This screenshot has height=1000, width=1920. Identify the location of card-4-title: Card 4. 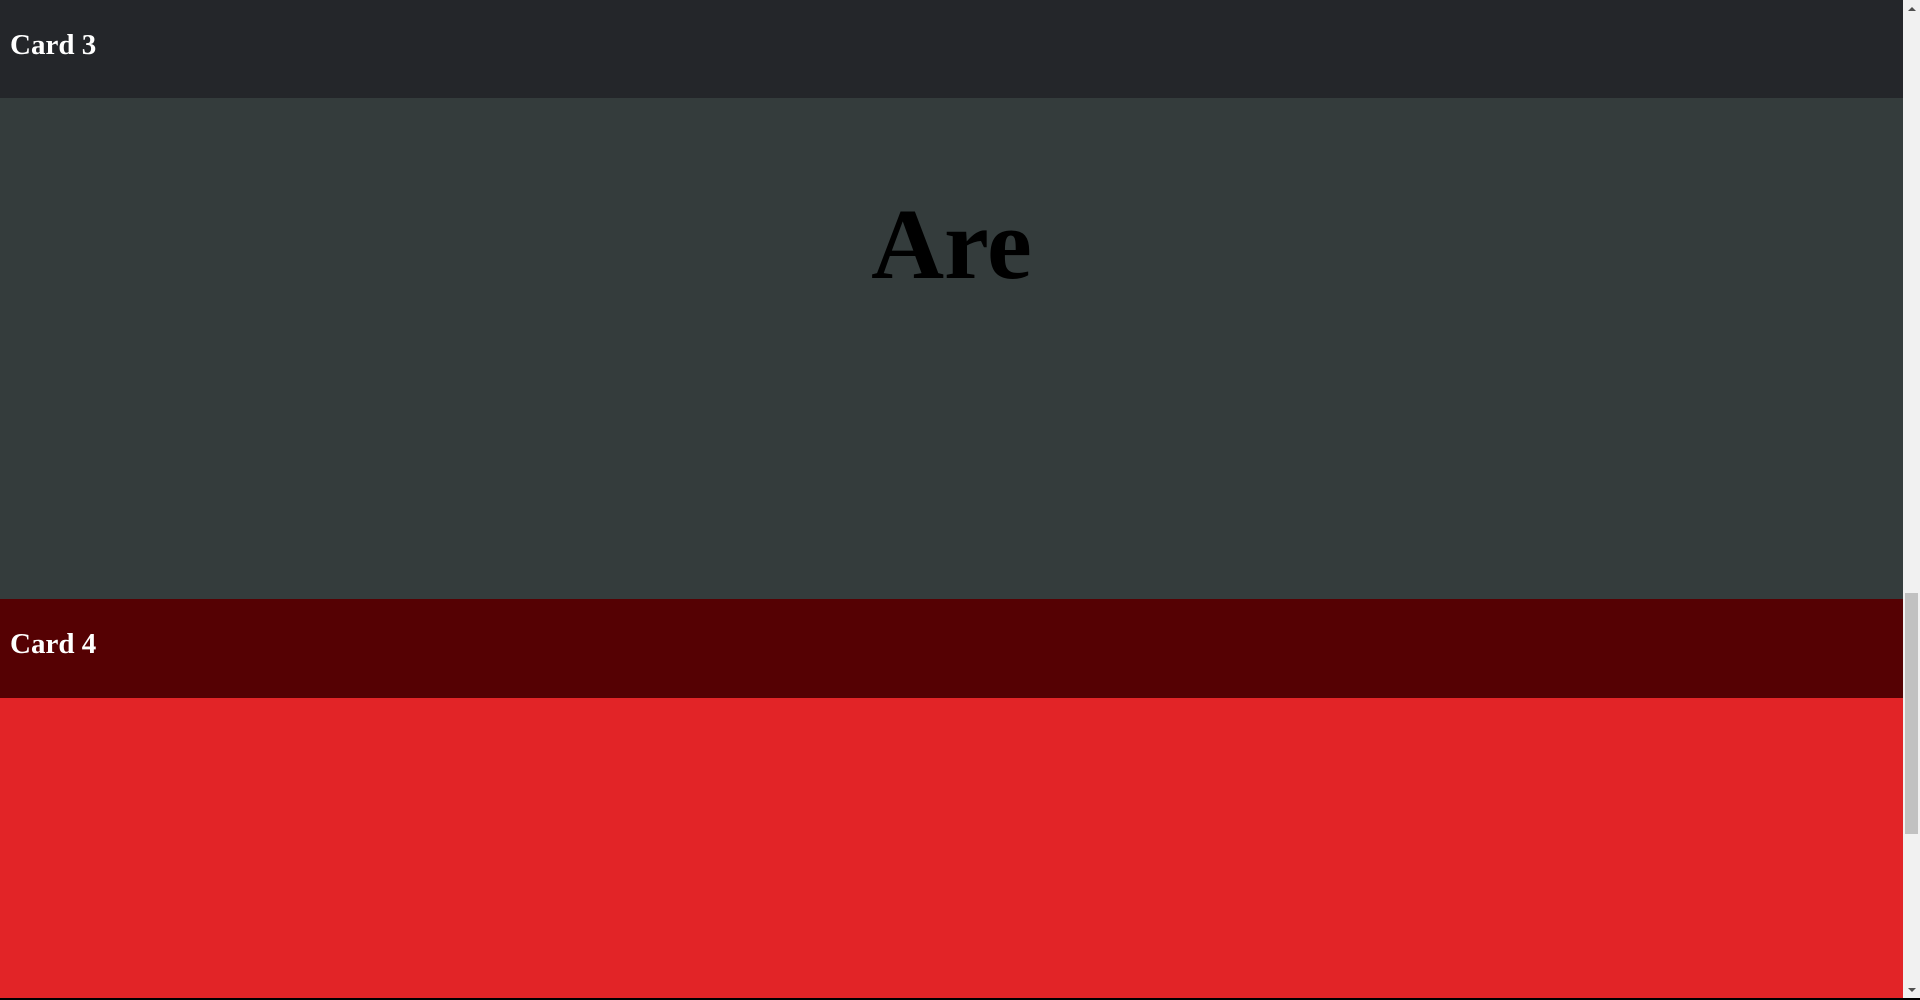
(53, 644).